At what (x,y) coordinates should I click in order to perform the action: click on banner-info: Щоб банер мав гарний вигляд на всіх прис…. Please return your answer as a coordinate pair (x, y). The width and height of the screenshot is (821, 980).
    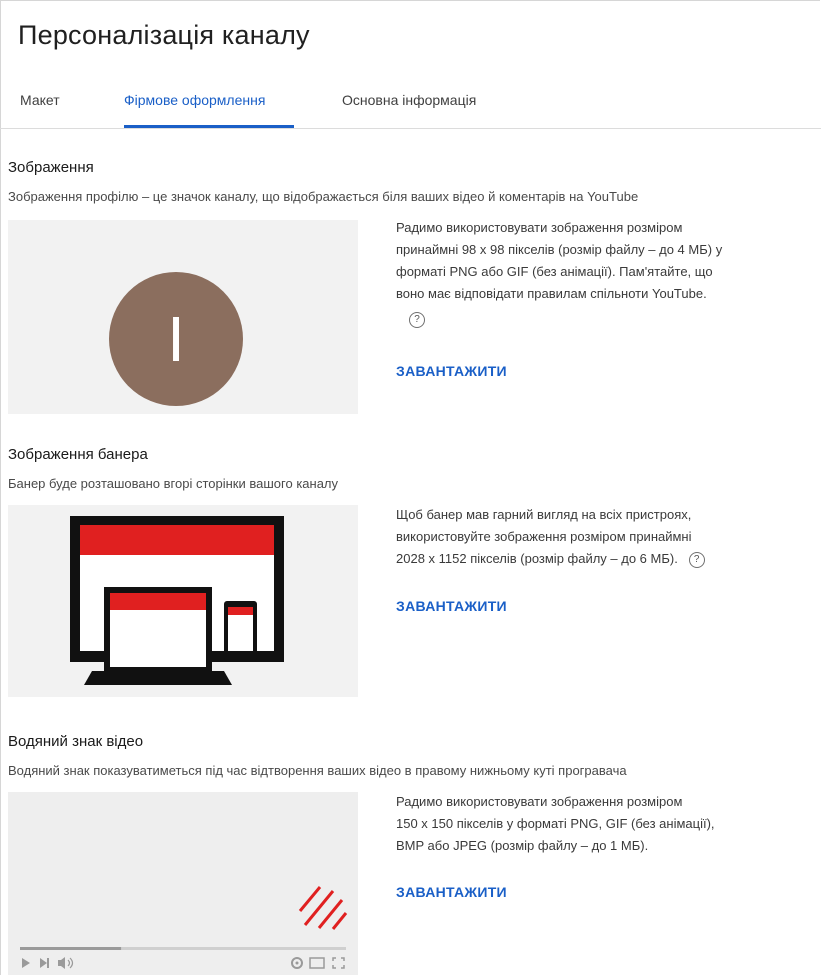
    Looking at the image, I should click on (596, 537).